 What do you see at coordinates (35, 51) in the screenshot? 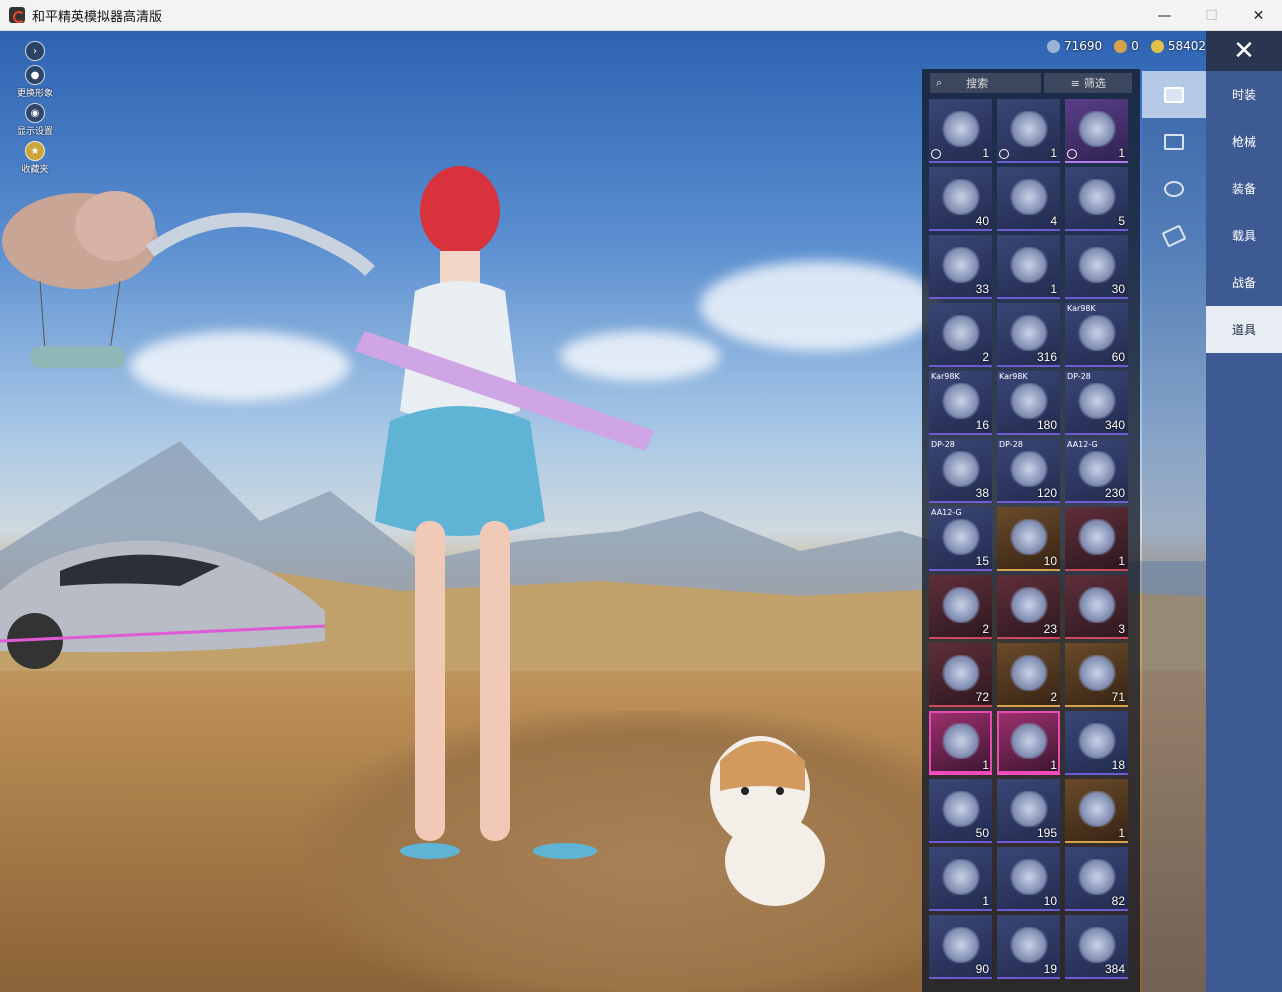
I see `expand-button: ›` at bounding box center [35, 51].